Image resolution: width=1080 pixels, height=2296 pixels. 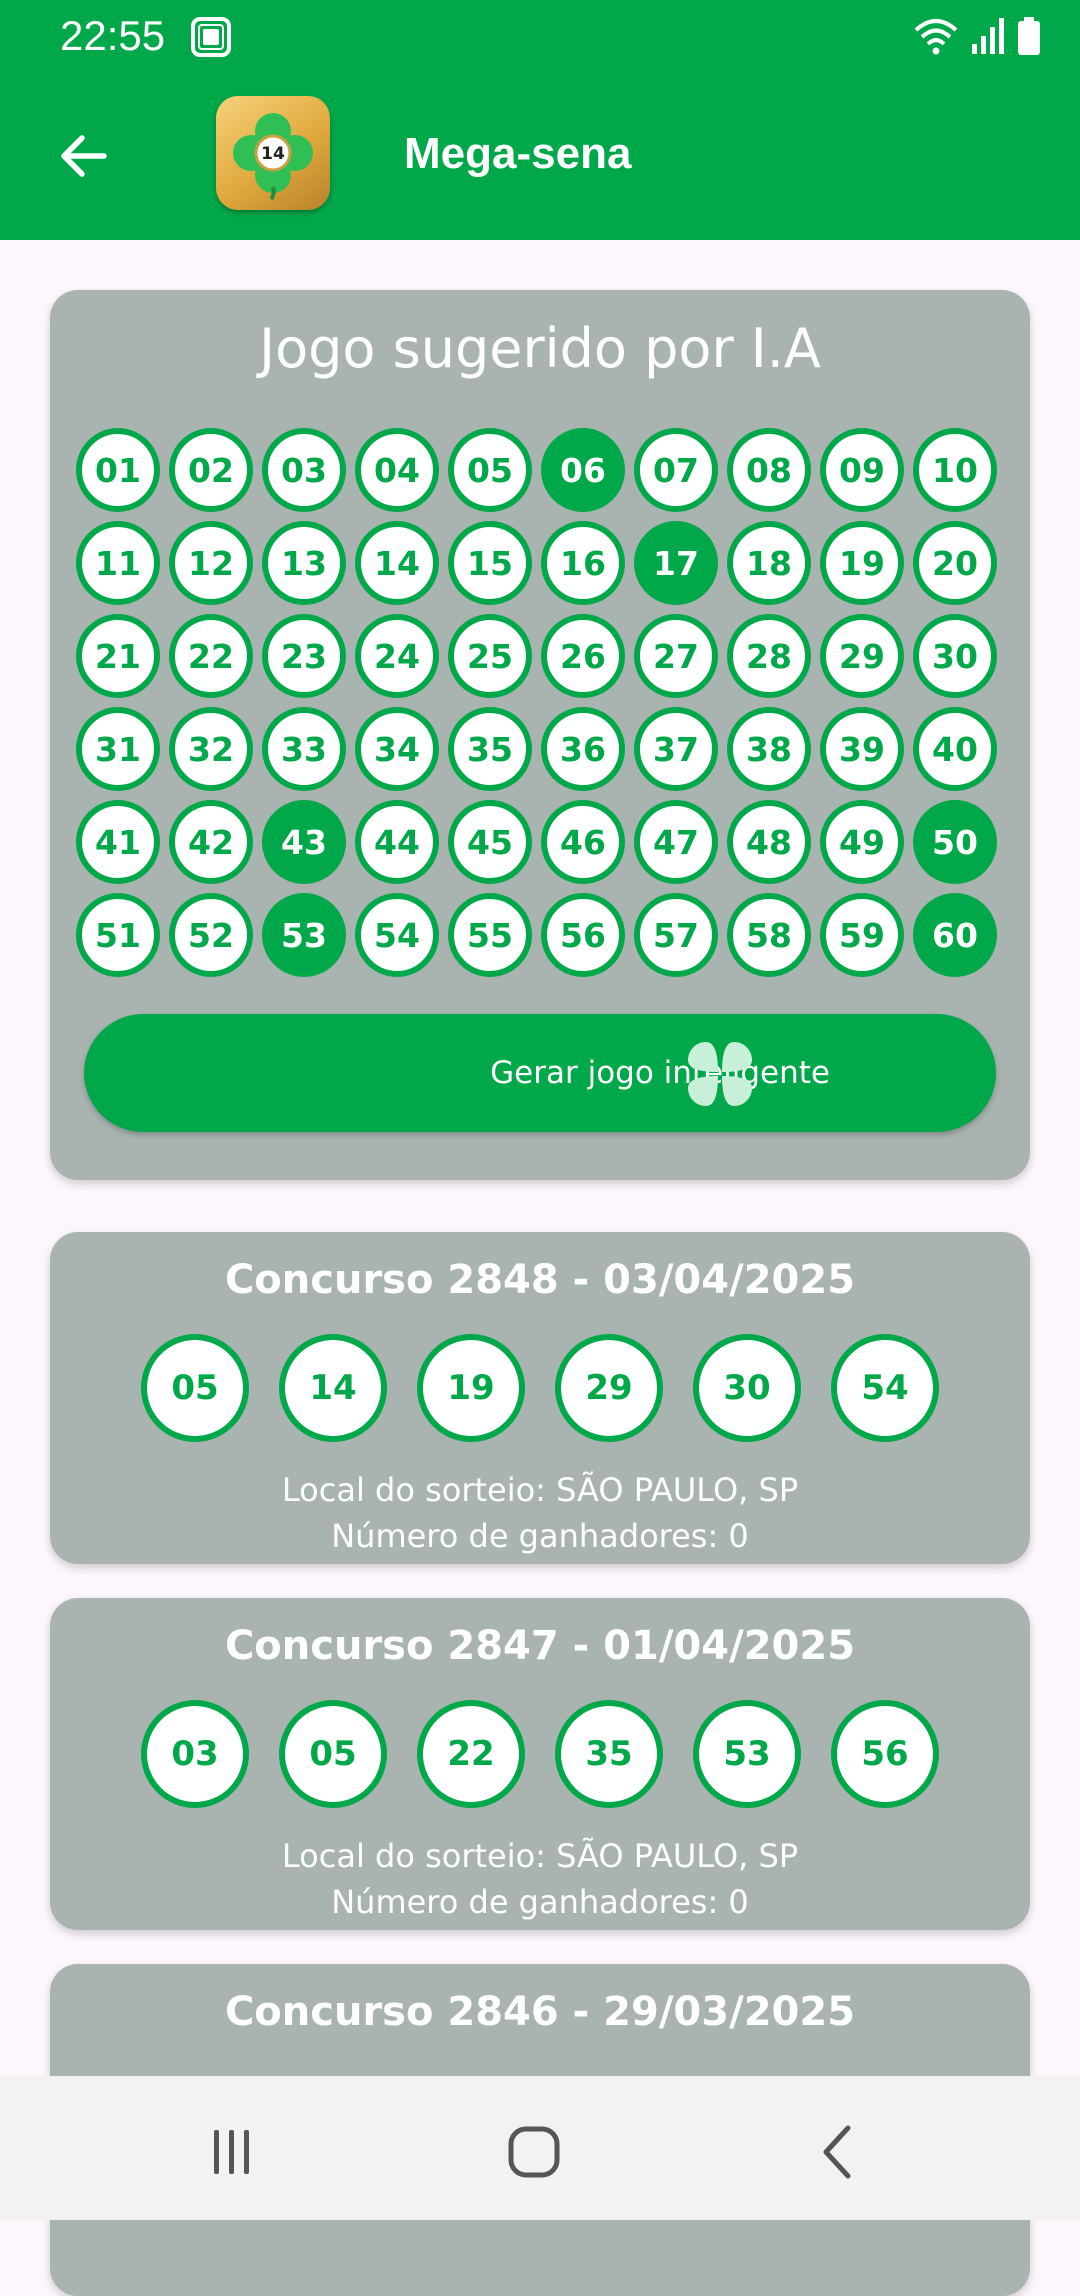 I want to click on number-ball: 42, so click(x=211, y=842).